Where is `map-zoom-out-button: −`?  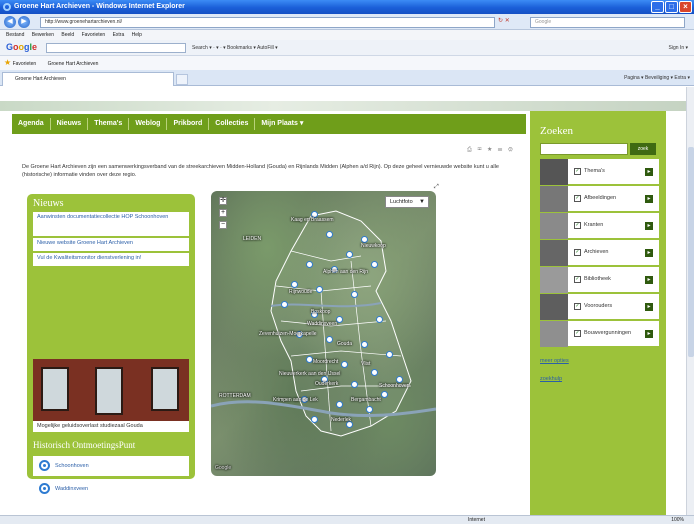
map-zoom-out-button: − is located at coordinates (223, 225).